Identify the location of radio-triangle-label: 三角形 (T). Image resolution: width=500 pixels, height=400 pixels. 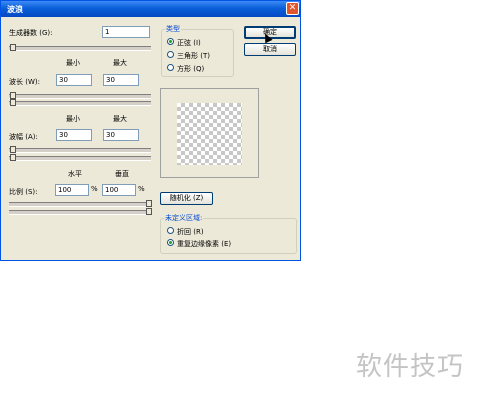
(193, 56).